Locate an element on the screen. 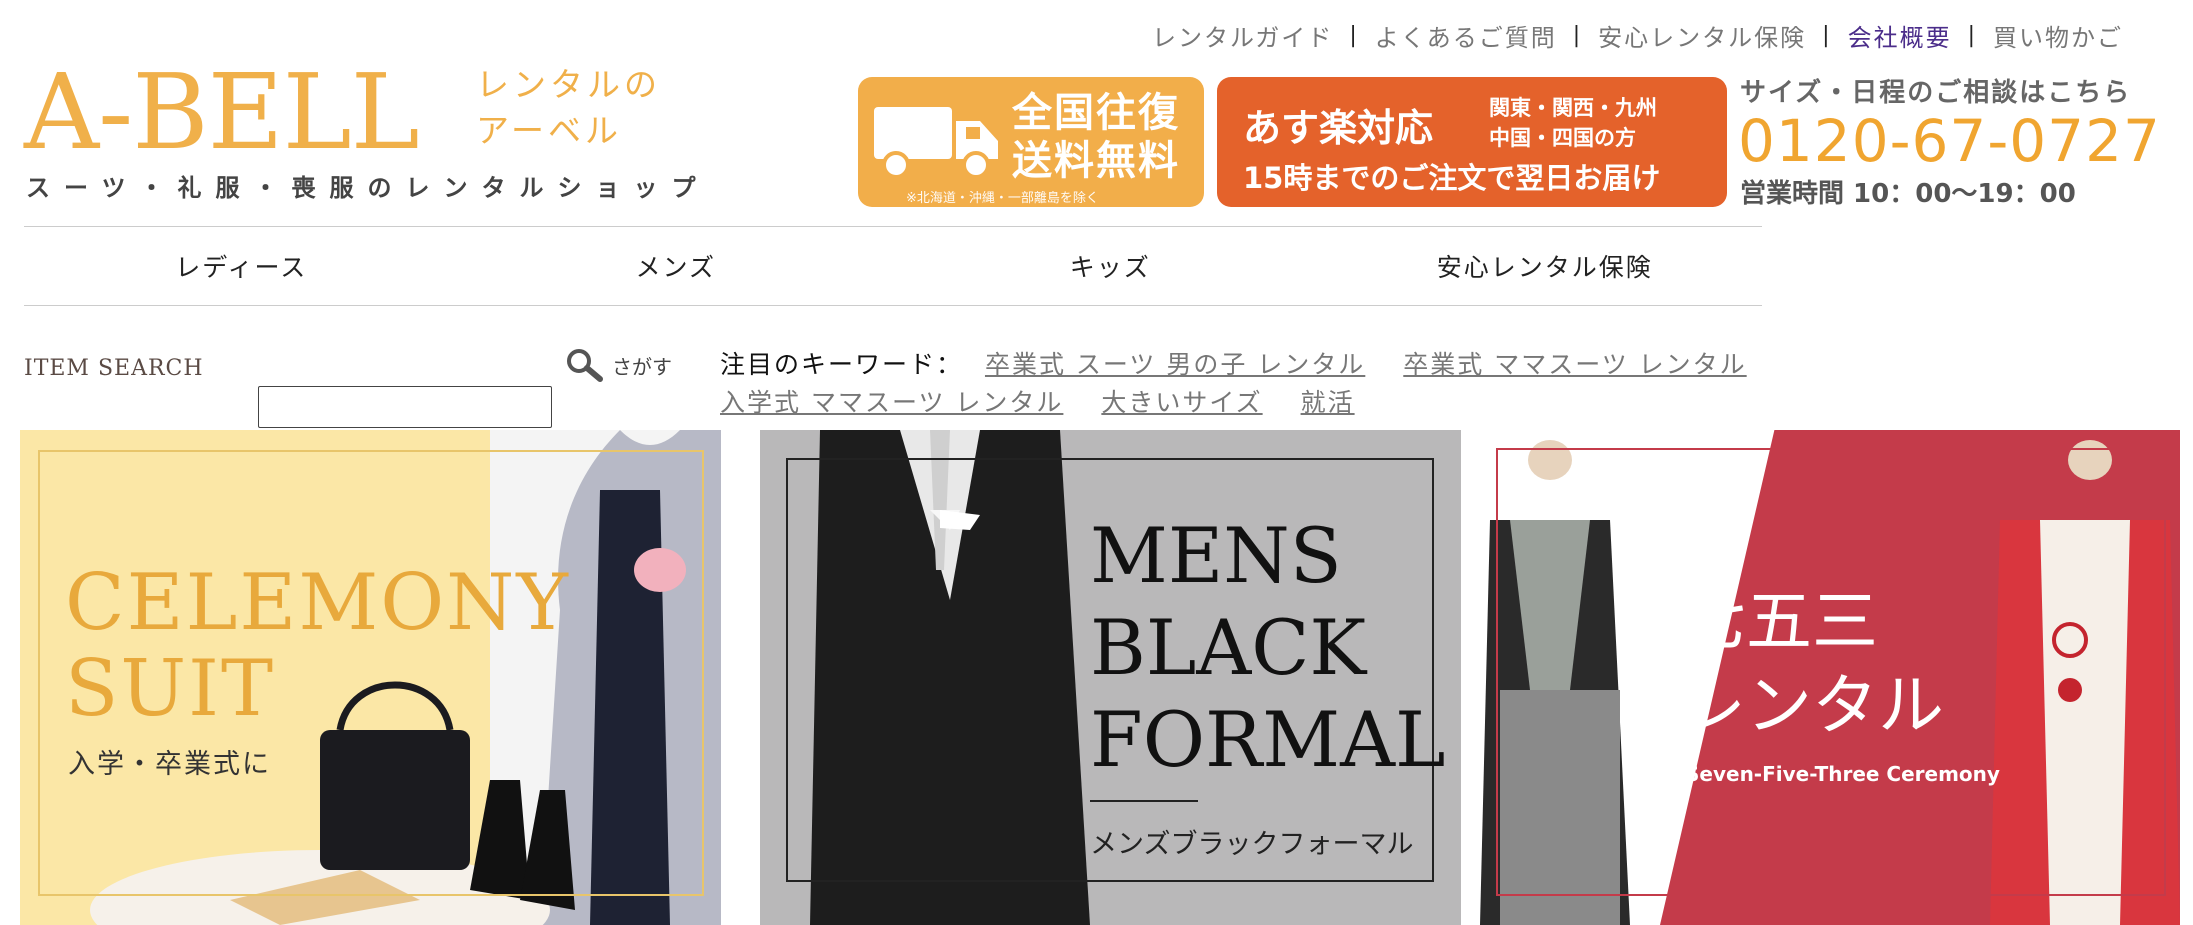  ceremony-suit-subtitle: 入学・卒業式に is located at coordinates (169, 764).